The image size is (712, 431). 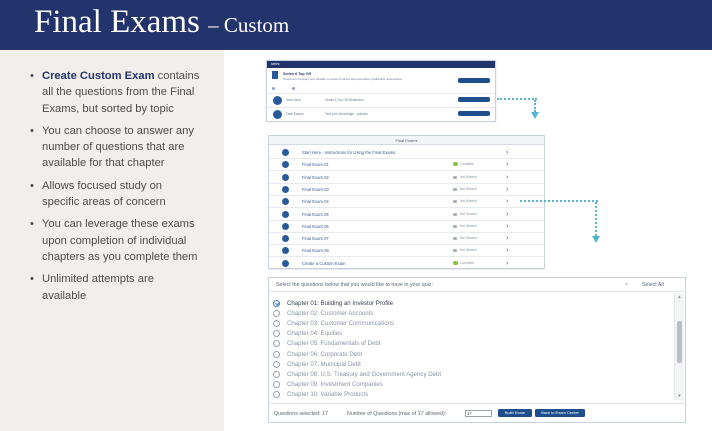 I want to click on chapter-row: Chapter 02: Customer Accounts, so click(x=470, y=314).